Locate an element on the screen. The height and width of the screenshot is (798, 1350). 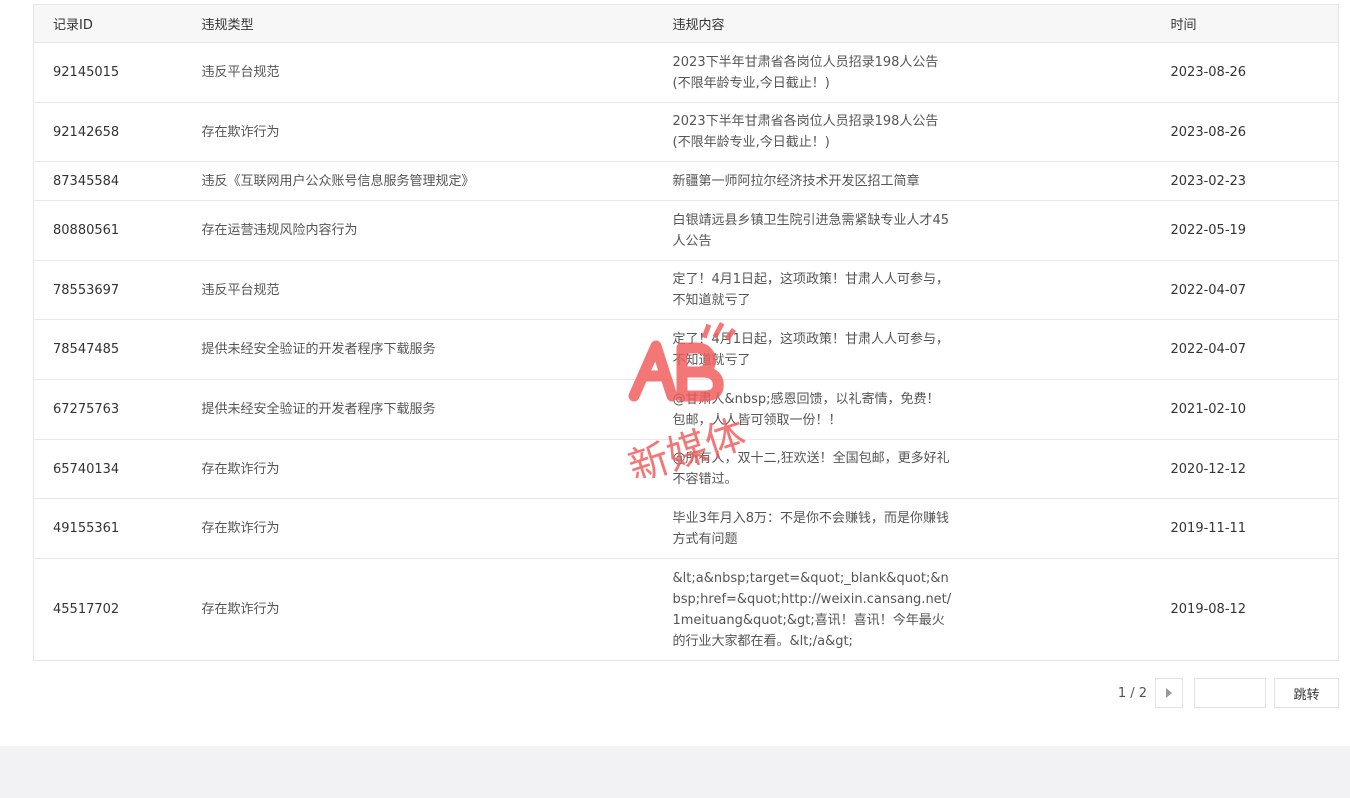
pagination: 1 / 2 跳转 is located at coordinates (1228, 693).